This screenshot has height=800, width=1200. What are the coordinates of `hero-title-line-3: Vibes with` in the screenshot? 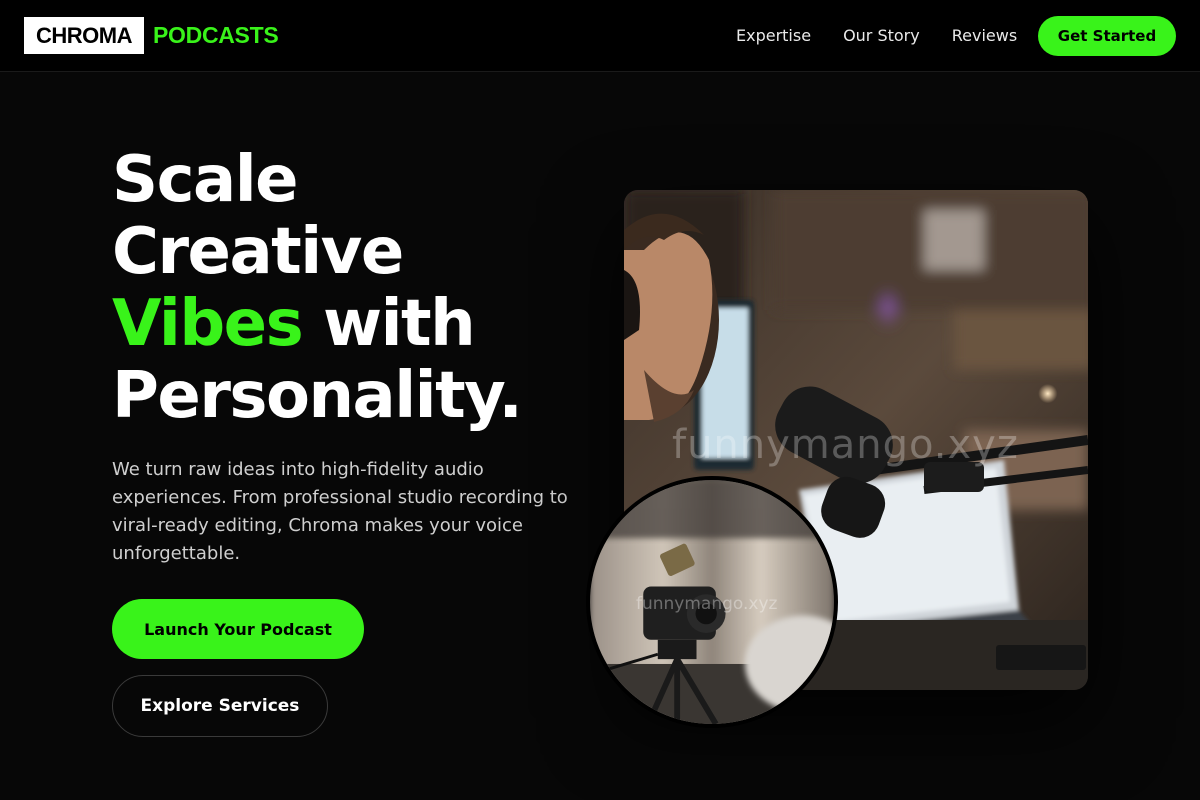 It's located at (352, 324).